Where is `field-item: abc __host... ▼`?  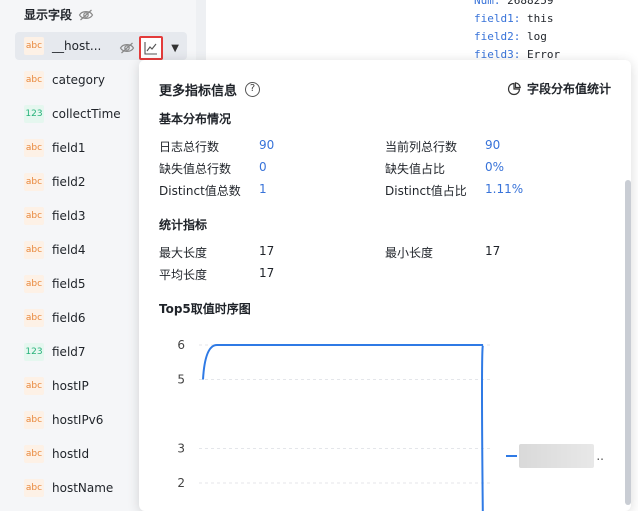 field-item: abc __host... ▼ is located at coordinates (101, 46).